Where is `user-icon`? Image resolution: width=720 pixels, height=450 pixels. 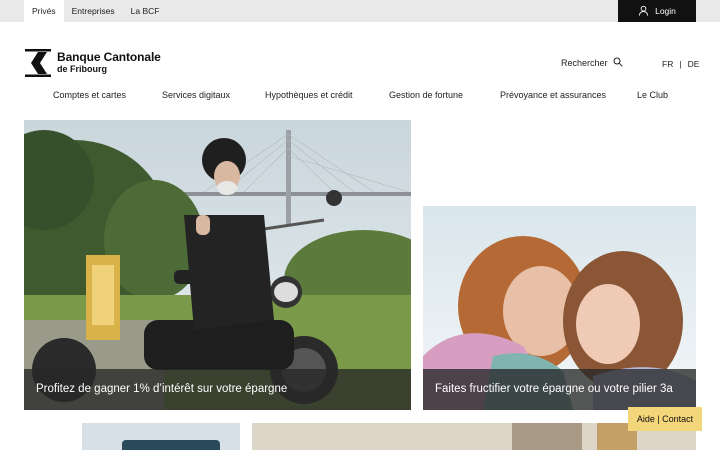 user-icon is located at coordinates (643, 11).